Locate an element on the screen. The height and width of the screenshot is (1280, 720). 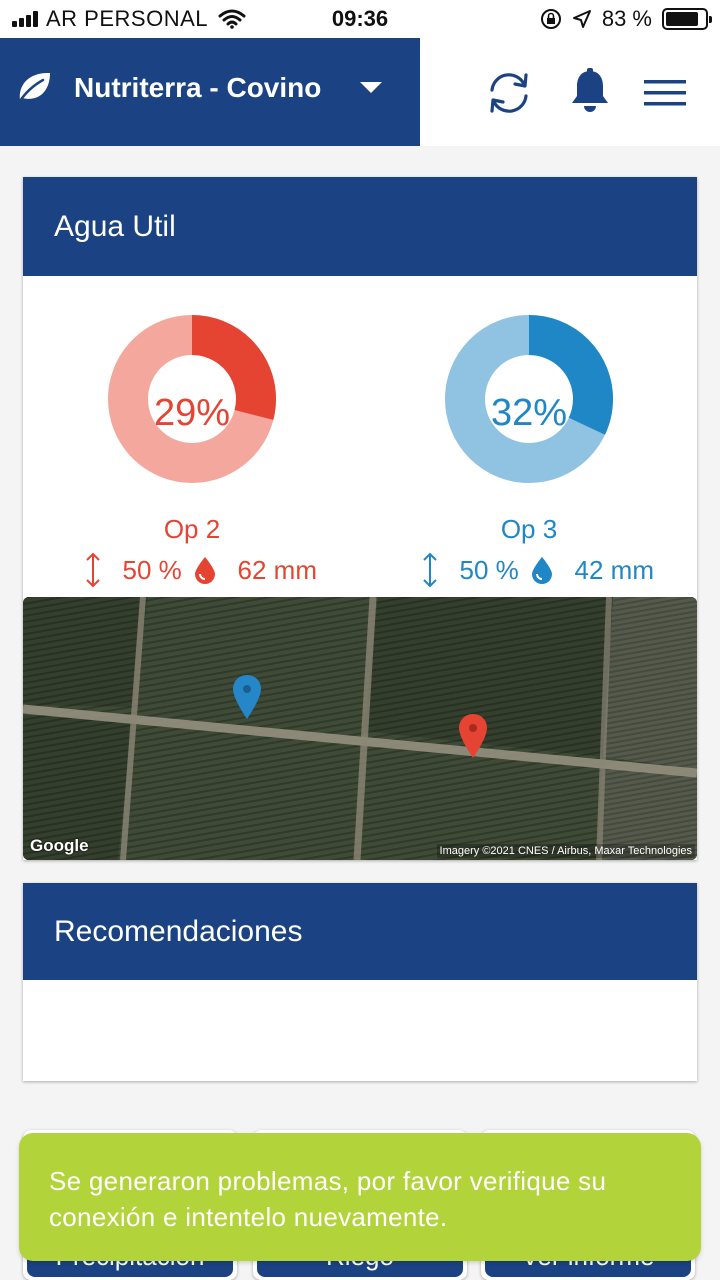
donut-percent: 32% is located at coordinates (529, 413).